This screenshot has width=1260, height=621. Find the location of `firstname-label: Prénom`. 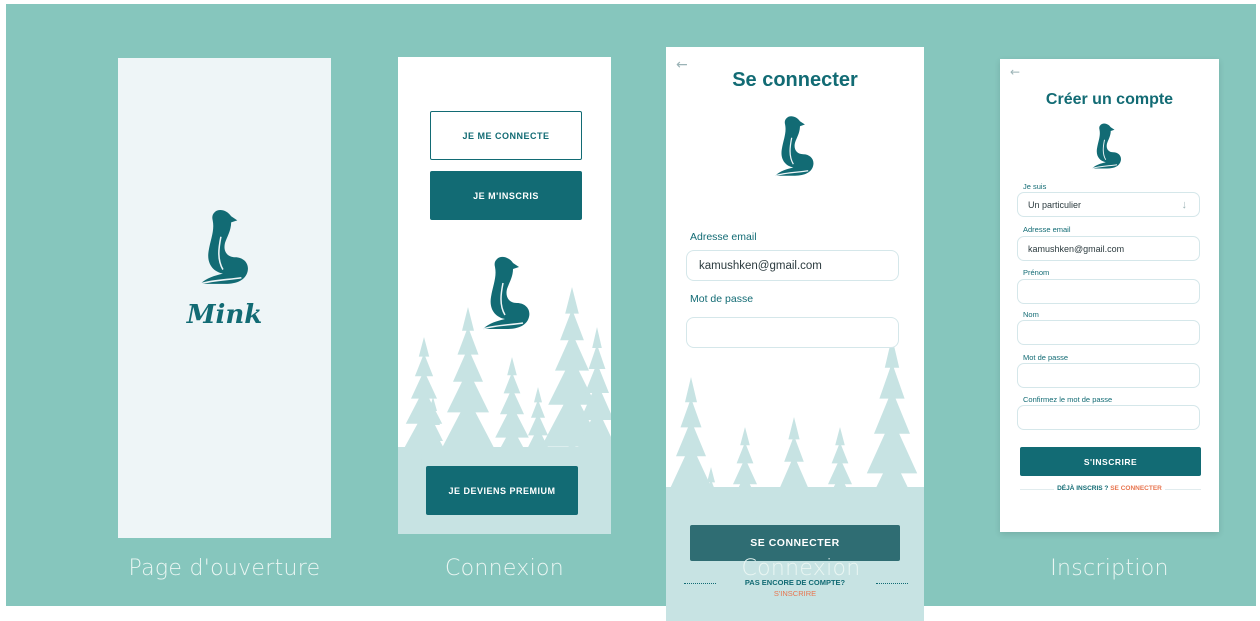

firstname-label: Prénom is located at coordinates (1036, 272).